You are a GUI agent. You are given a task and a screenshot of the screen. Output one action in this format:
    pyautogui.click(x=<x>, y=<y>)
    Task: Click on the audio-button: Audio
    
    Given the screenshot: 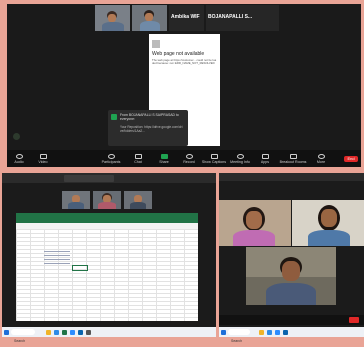 What is the action you would take?
    pyautogui.click(x=19, y=158)
    